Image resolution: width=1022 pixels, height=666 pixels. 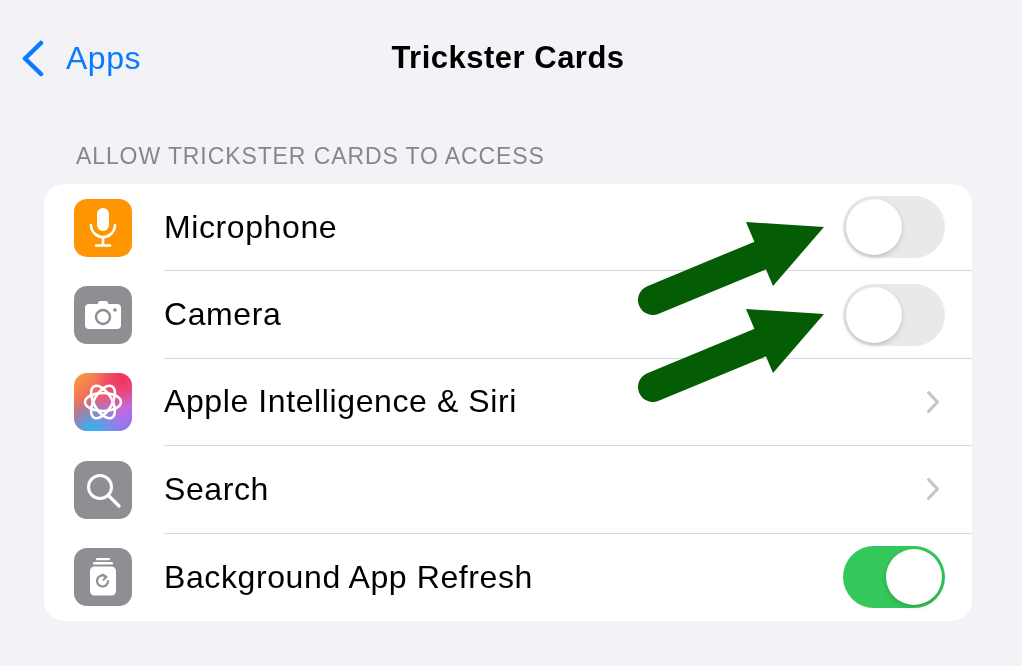 I want to click on page-title: Trickster Cards, so click(x=508, y=58).